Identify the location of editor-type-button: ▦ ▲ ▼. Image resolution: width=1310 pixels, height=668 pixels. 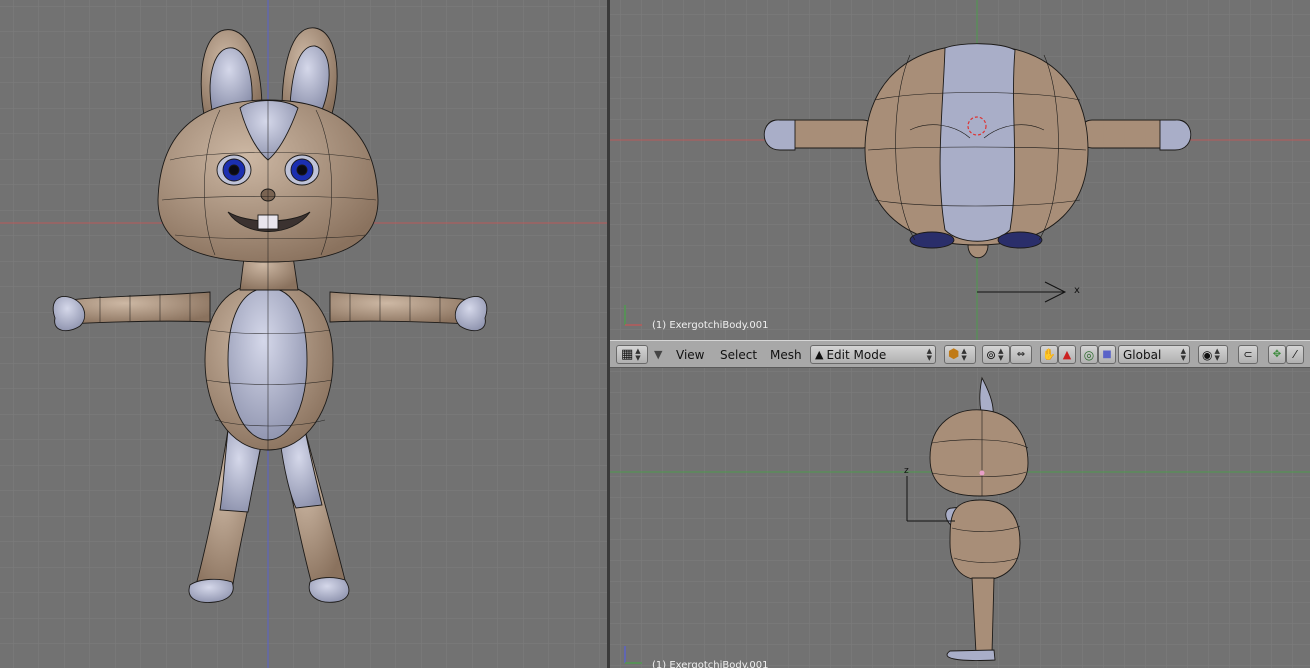
(632, 354).